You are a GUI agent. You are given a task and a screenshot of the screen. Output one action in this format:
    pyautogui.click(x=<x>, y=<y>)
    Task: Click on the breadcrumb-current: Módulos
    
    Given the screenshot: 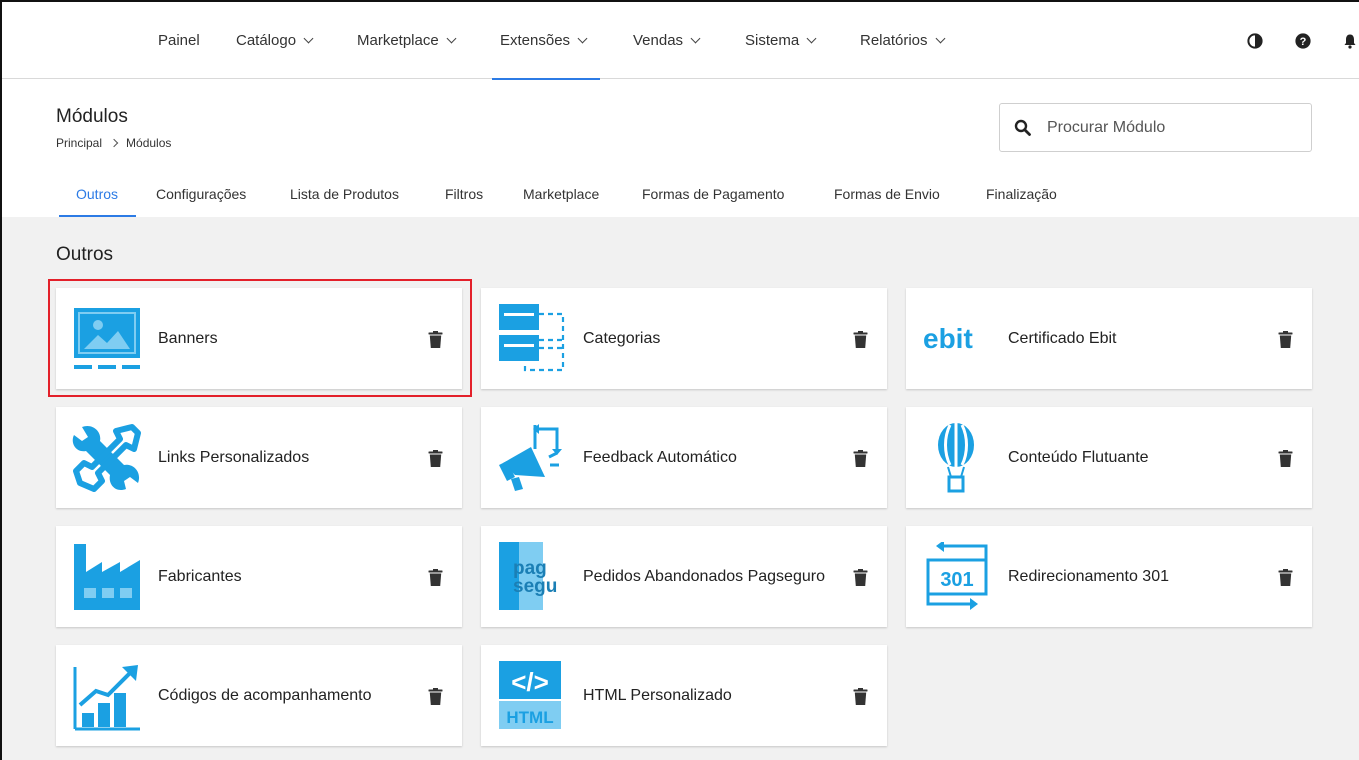 What is the action you would take?
    pyautogui.click(x=149, y=143)
    